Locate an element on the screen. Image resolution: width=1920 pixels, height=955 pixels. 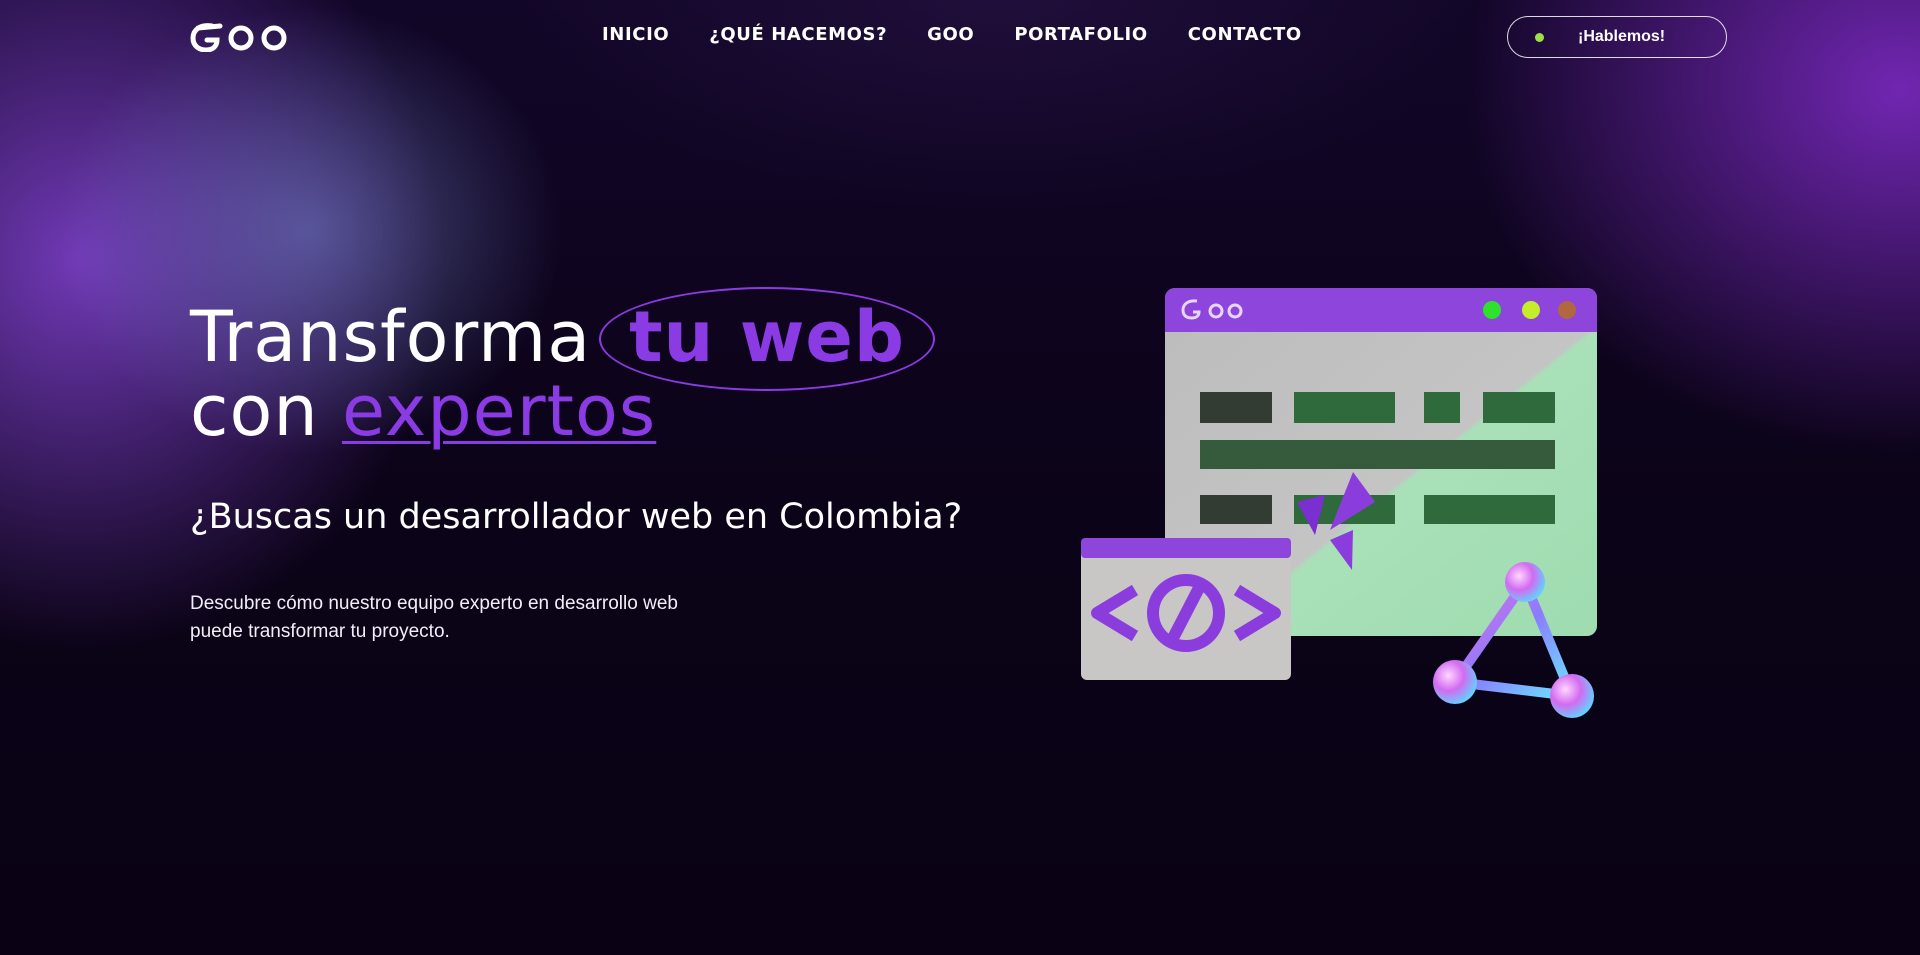
nav-item-que-hacemos: ¿QUÉ HACEMOS? is located at coordinates (798, 34).